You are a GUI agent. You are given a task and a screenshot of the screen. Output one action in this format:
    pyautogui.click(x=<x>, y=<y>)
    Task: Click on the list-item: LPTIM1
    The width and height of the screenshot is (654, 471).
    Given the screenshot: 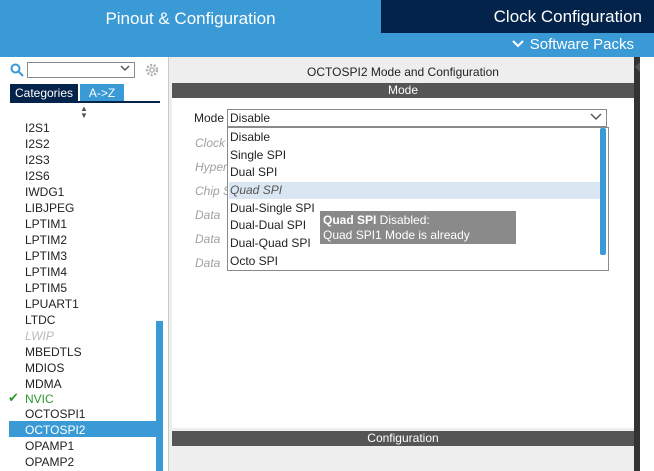 What is the action you would take?
    pyautogui.click(x=46, y=225)
    